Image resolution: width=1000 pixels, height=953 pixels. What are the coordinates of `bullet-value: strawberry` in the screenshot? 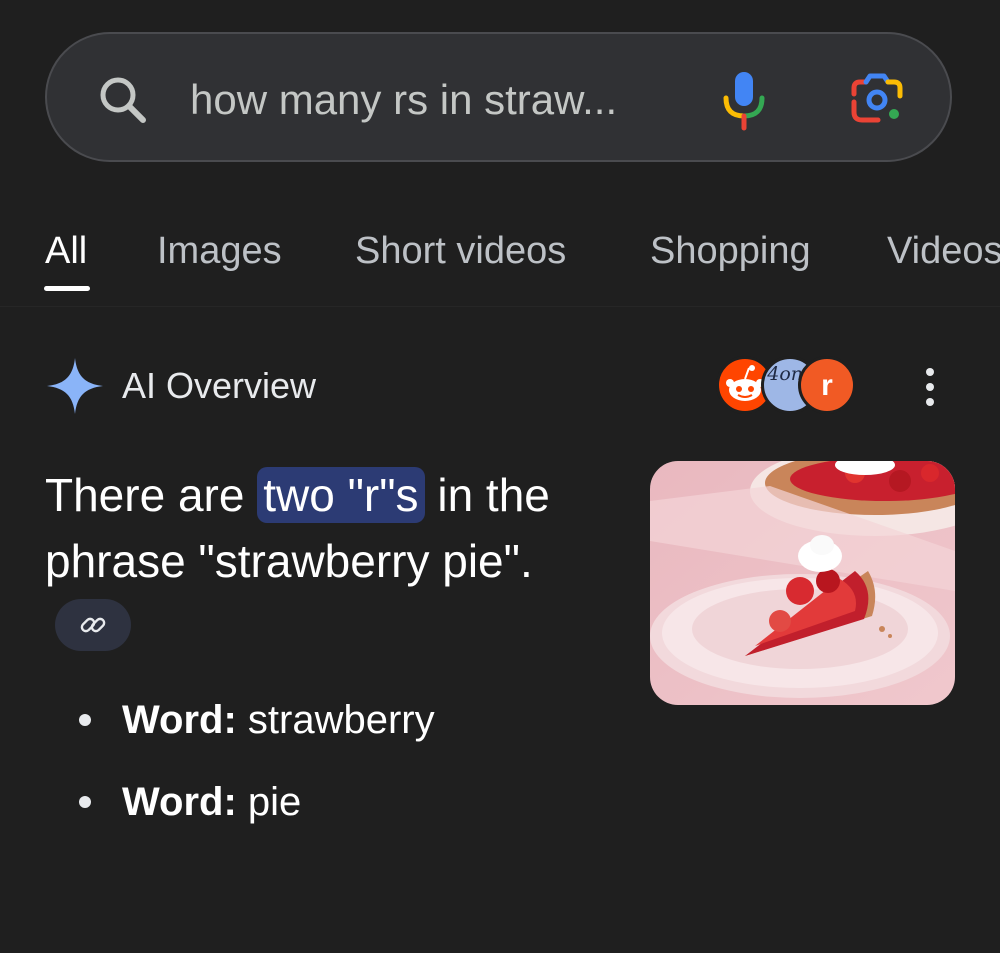 It's located at (335, 720).